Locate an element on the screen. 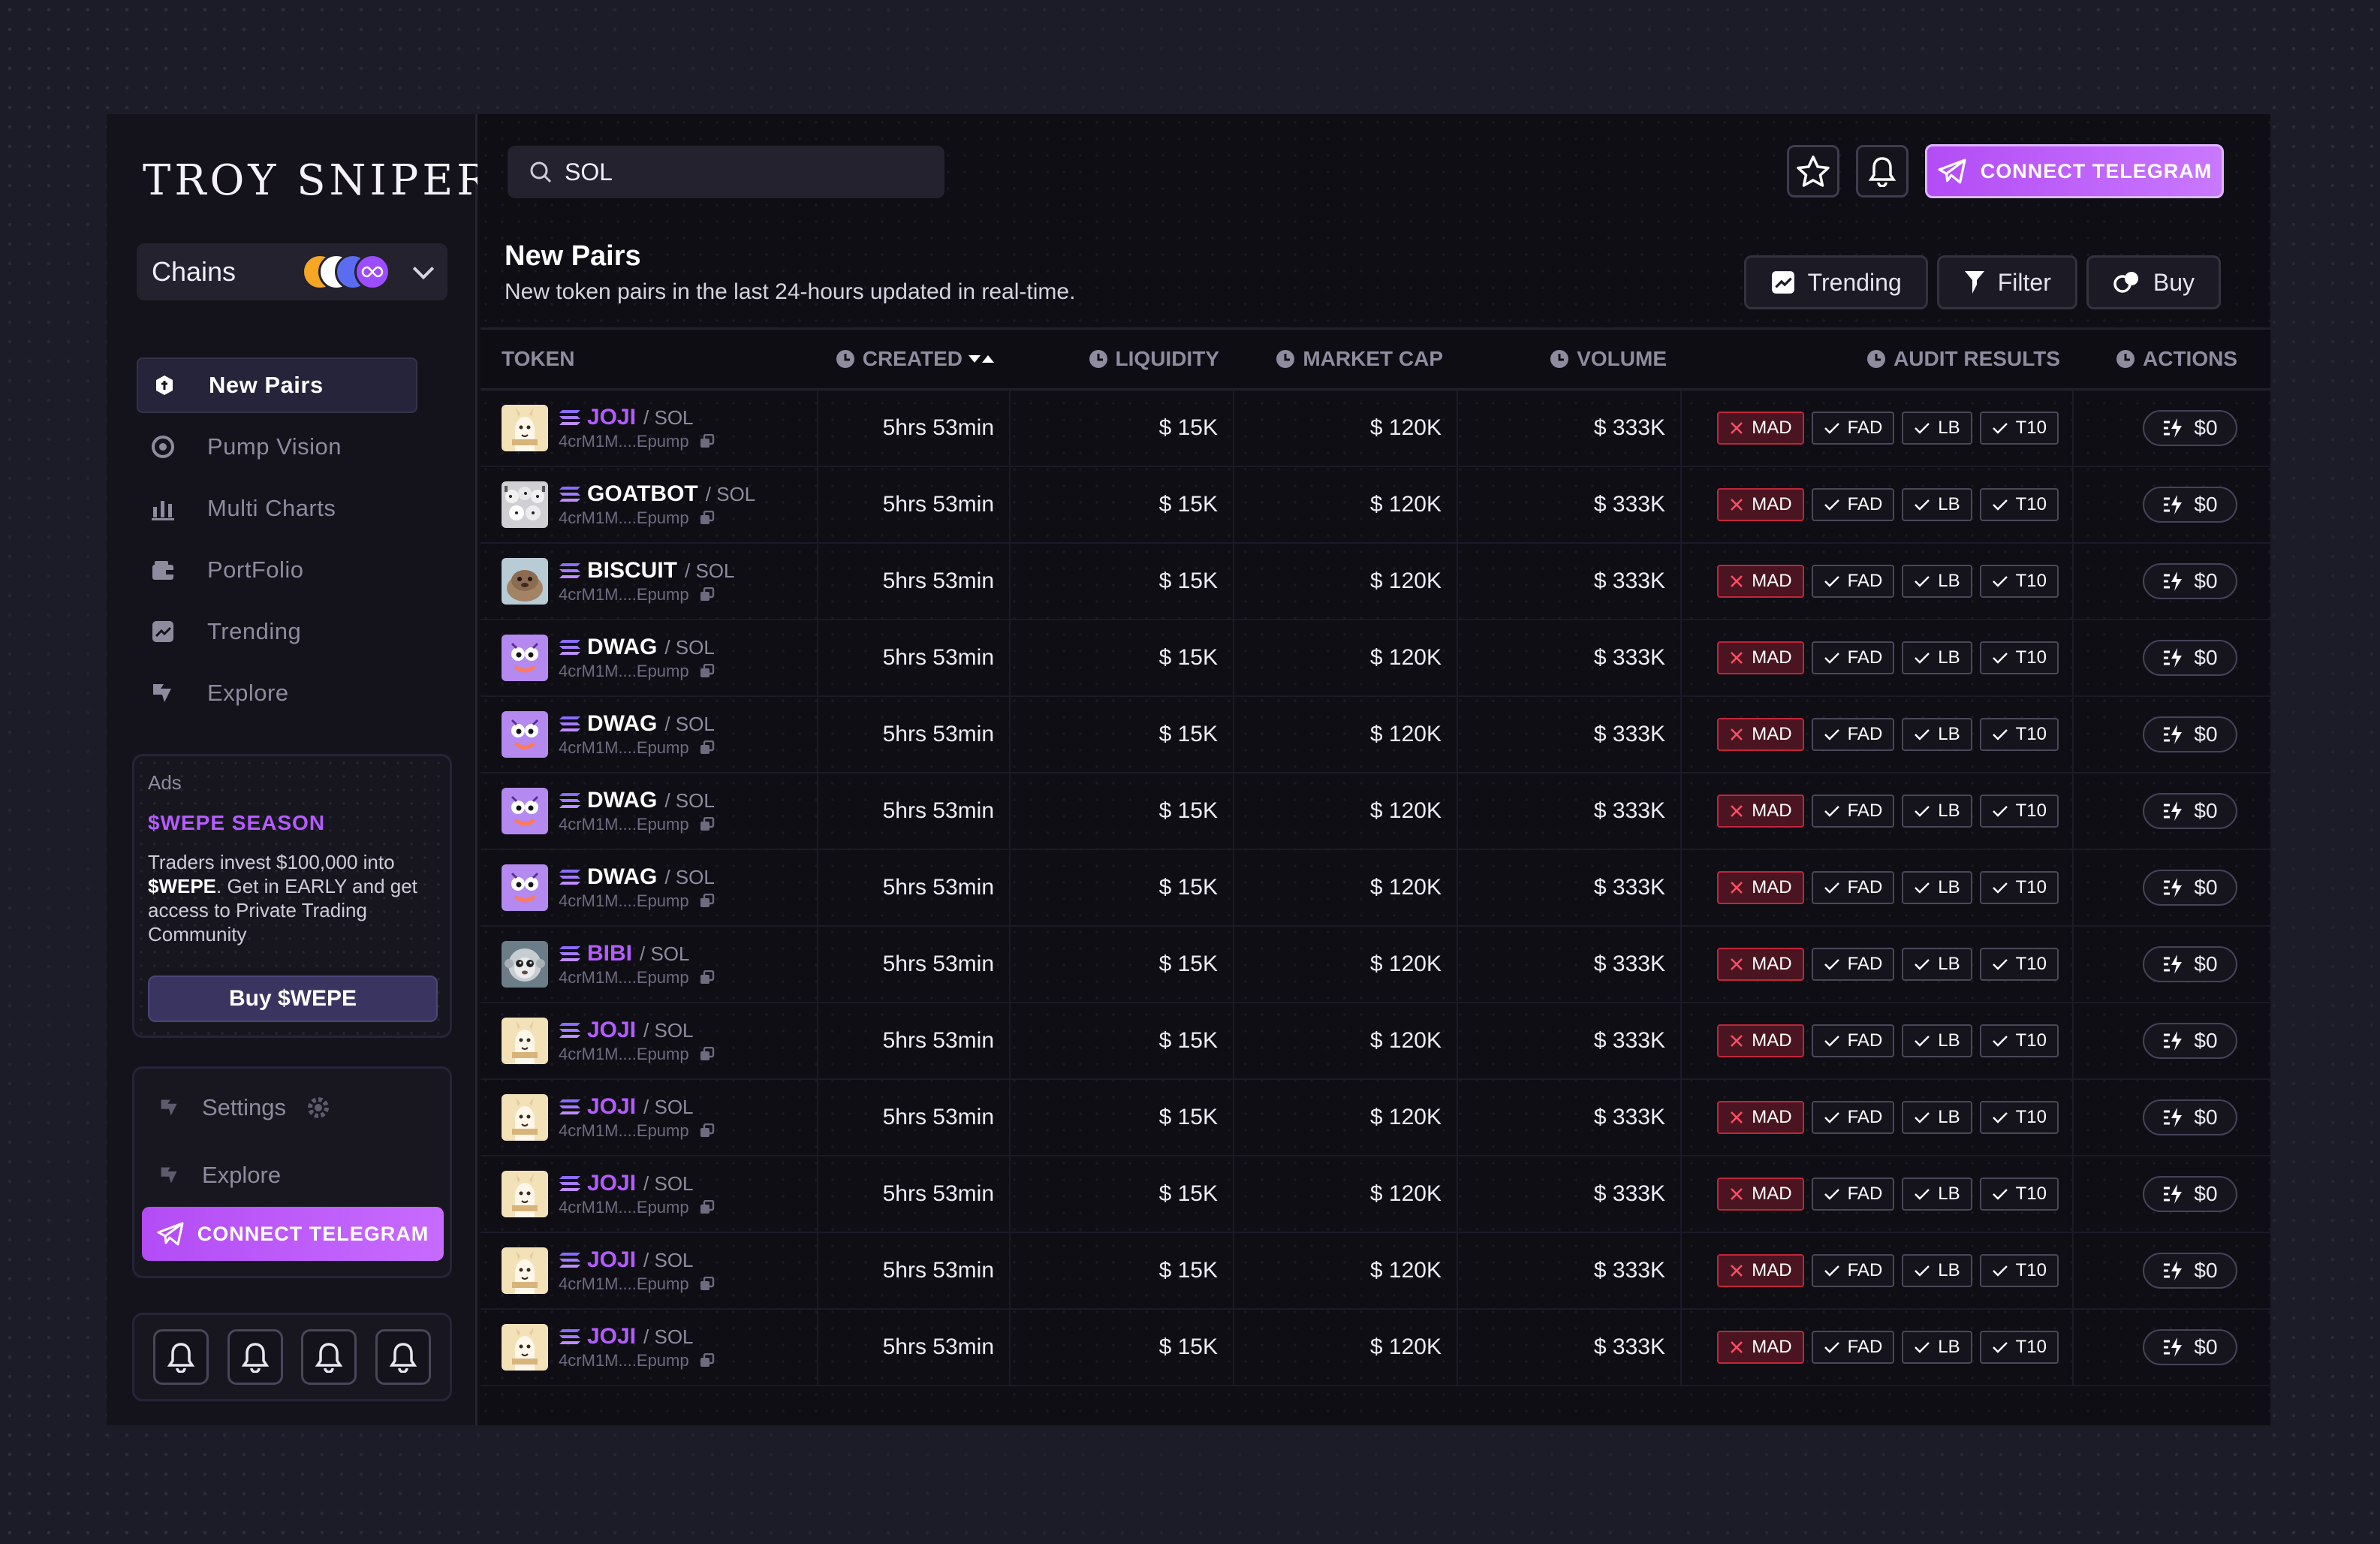 Image resolution: width=2380 pixels, height=1544 pixels. buy-button: Buy is located at coordinates (2153, 282).